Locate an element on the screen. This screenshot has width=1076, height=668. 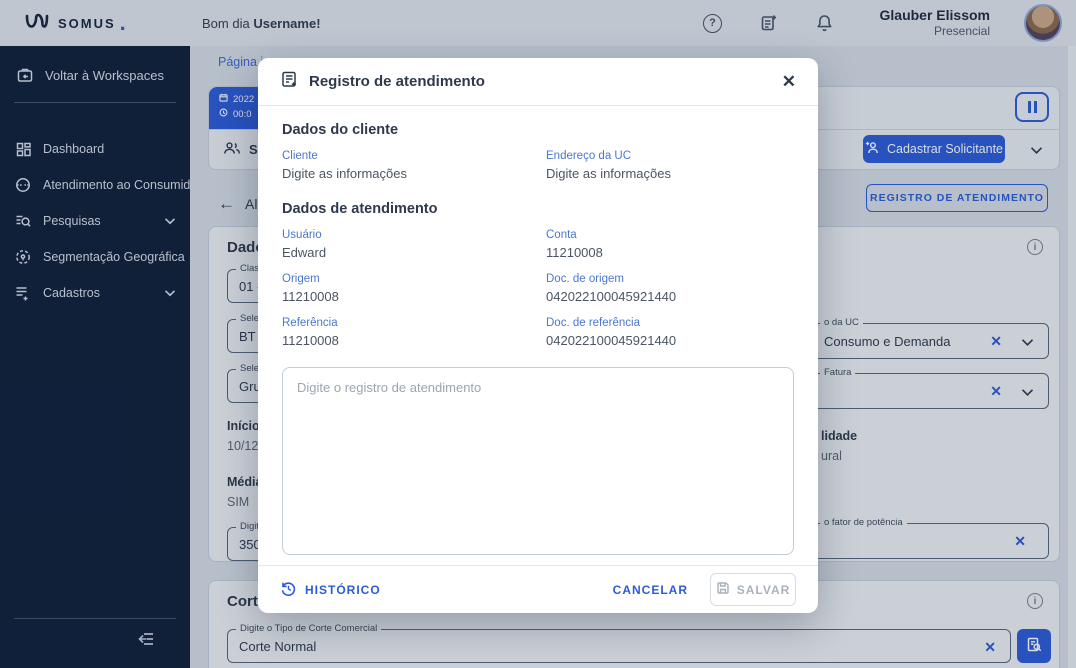
field-label: Endereço da UC is located at coordinates (589, 156).